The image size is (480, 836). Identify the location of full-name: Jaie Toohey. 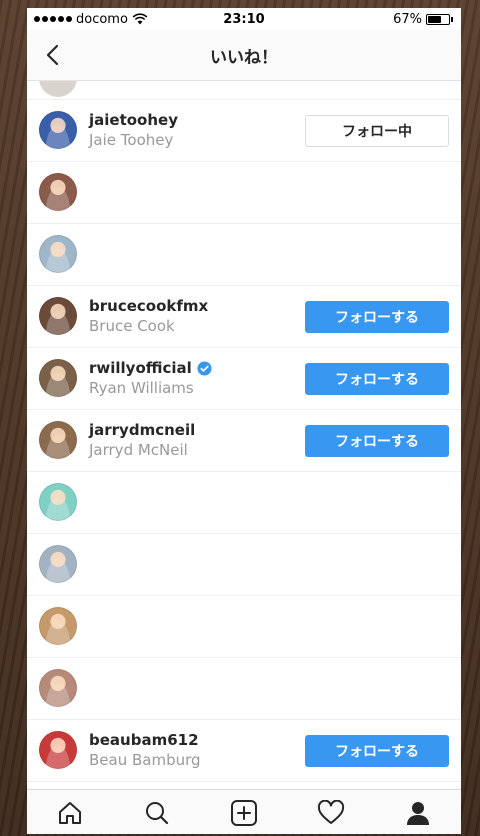
(131, 140).